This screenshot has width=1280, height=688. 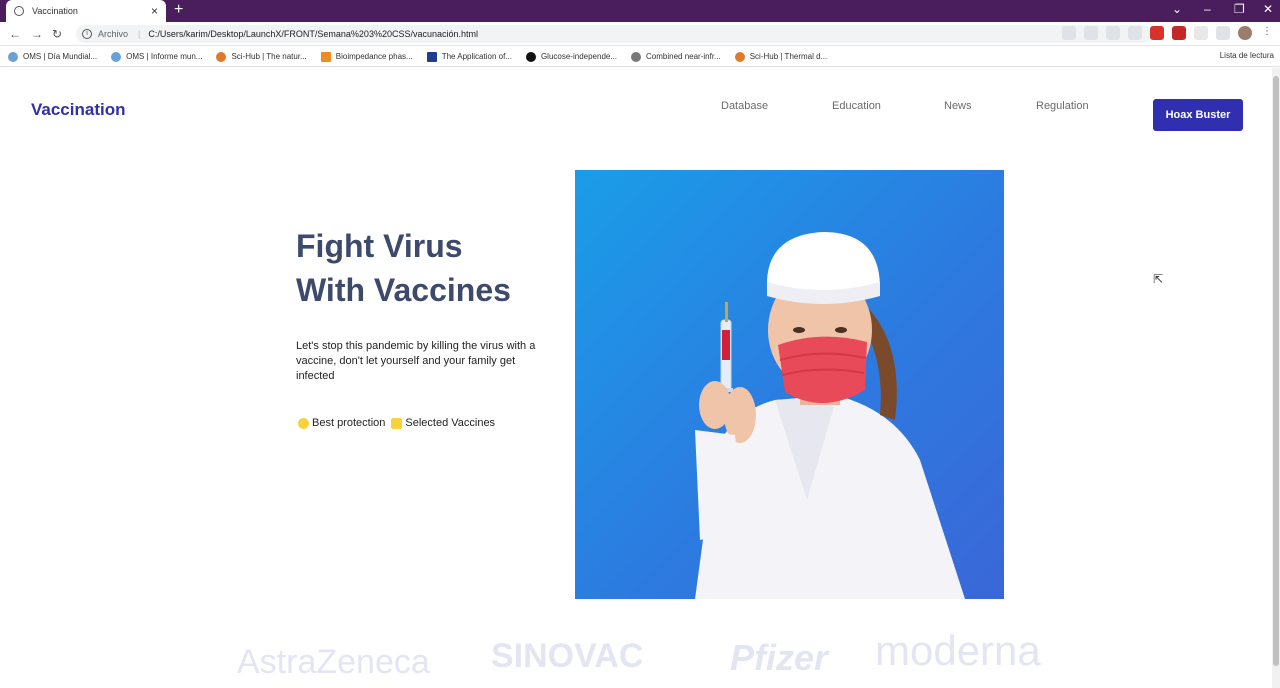 I want to click on brand-pfizer: Pfizer, so click(x=779, y=657).